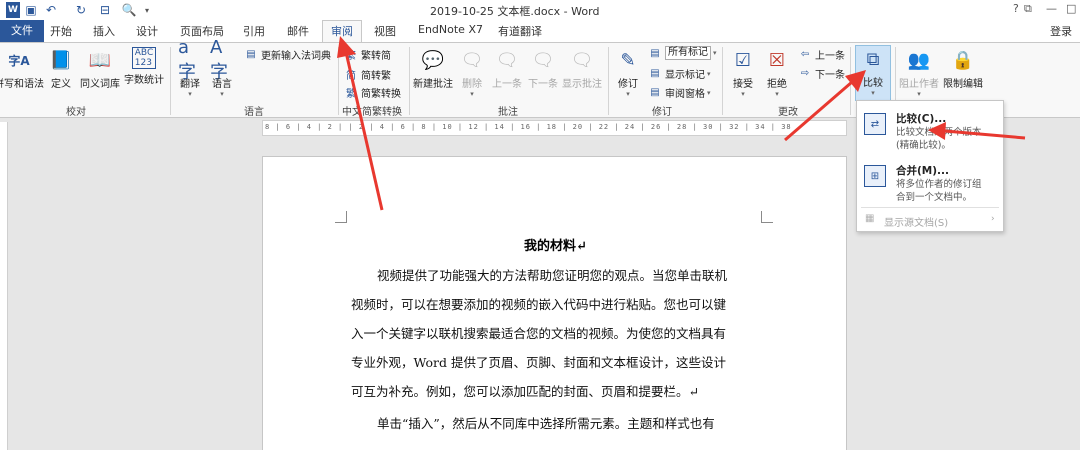  I want to click on define-button: 📘 定义, so click(61, 69).